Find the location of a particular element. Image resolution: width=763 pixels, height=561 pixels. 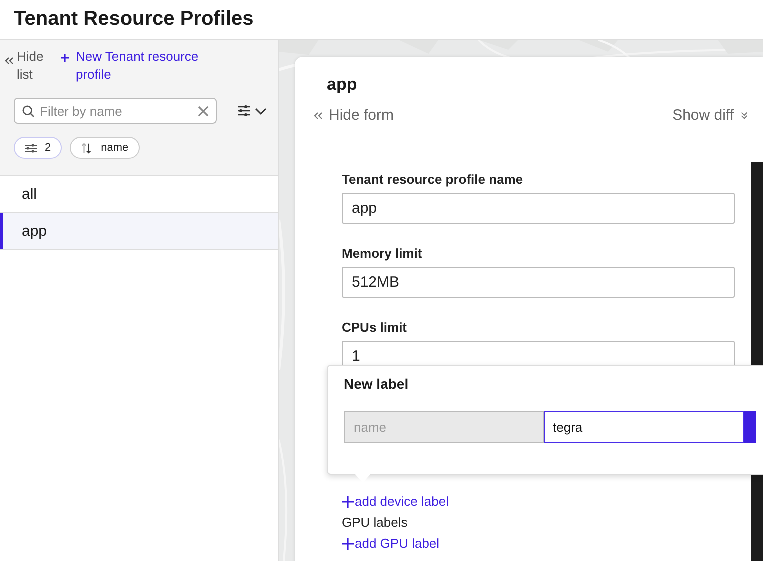

group-label: GPU labels is located at coordinates (375, 522).